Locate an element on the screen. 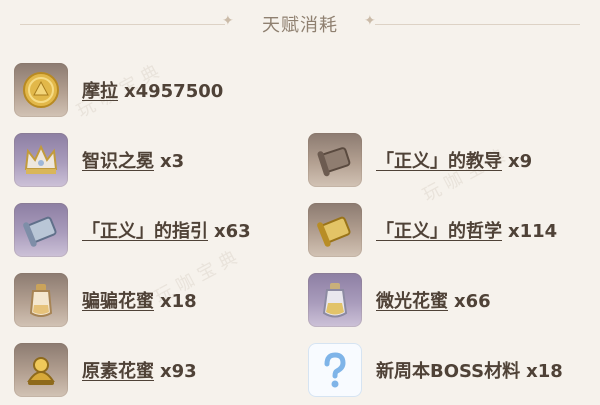  material-qty: x66 is located at coordinates (472, 301).